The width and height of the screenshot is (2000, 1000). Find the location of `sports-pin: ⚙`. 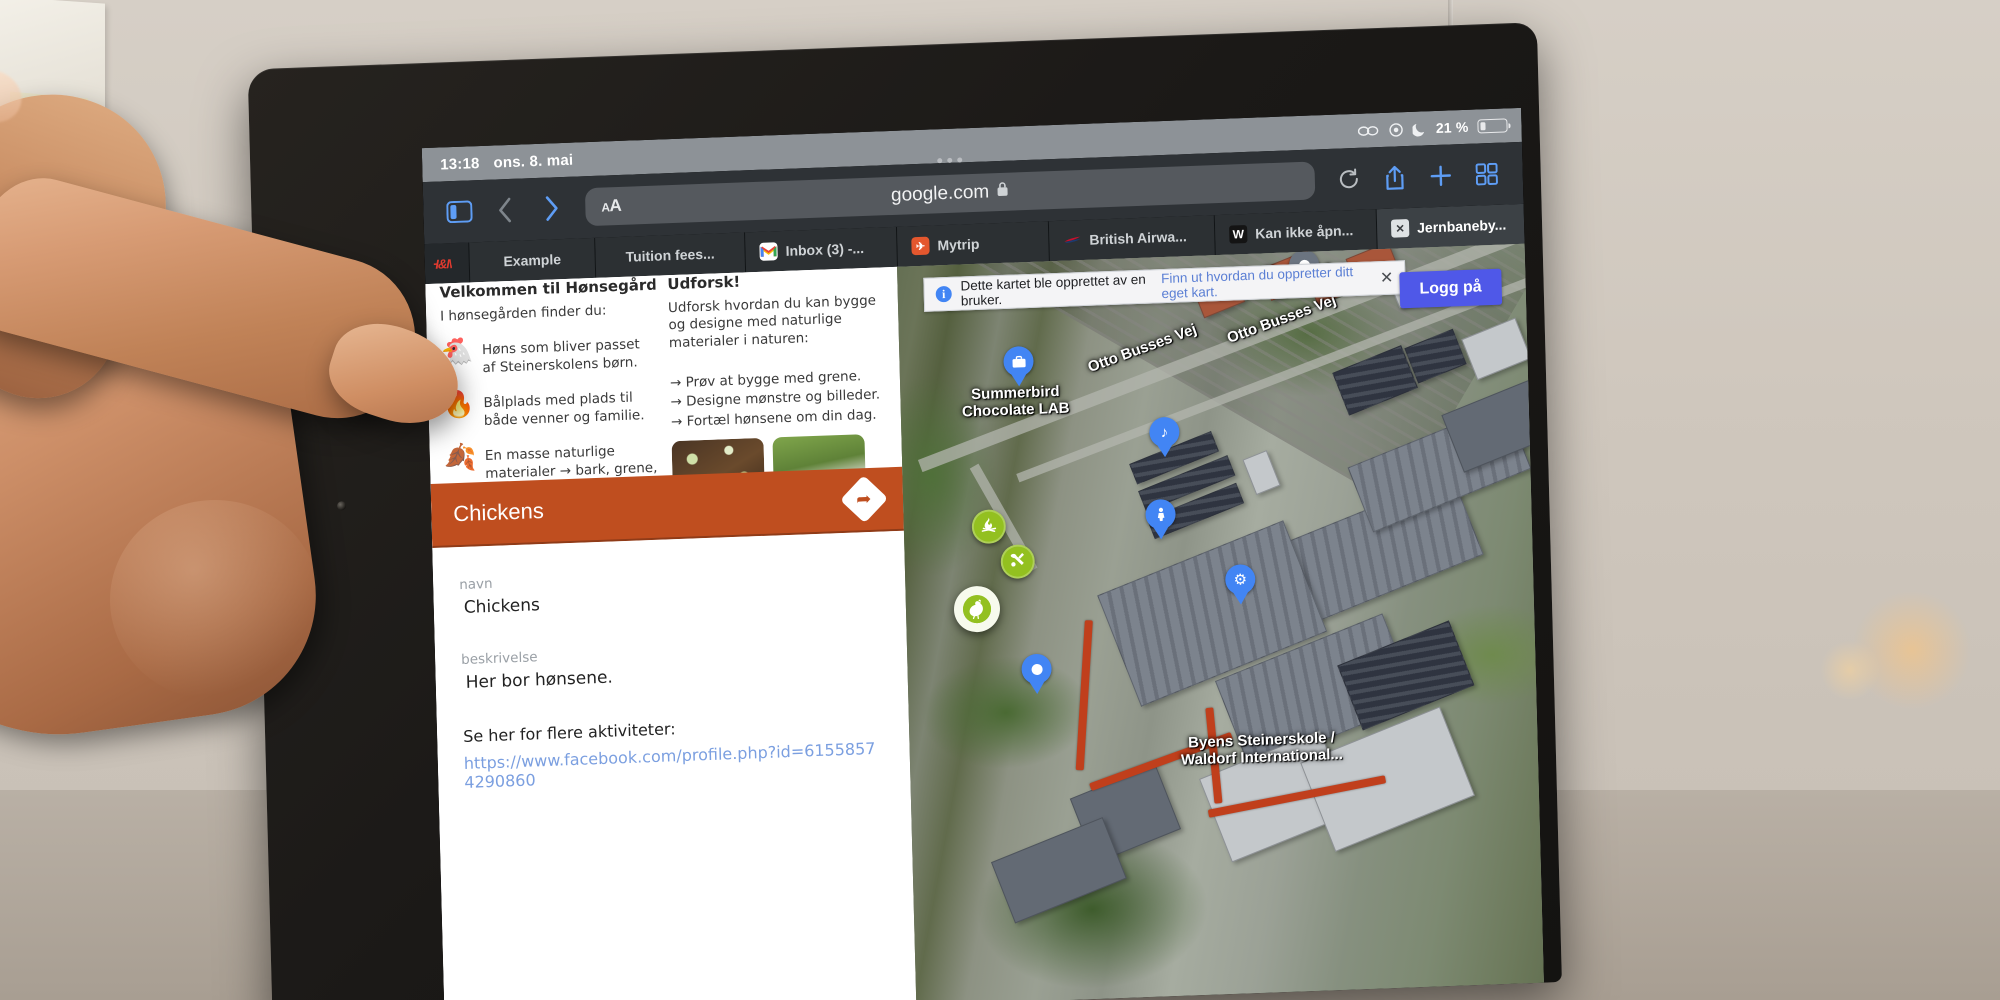

sports-pin: ⚙ is located at coordinates (1240, 584).